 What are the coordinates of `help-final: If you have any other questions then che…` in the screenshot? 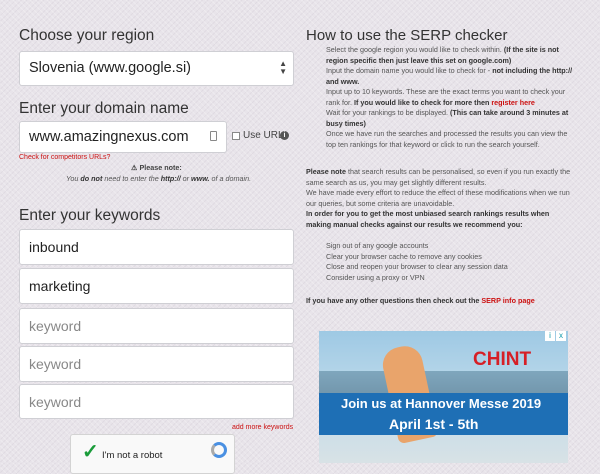 It's located at (420, 301).